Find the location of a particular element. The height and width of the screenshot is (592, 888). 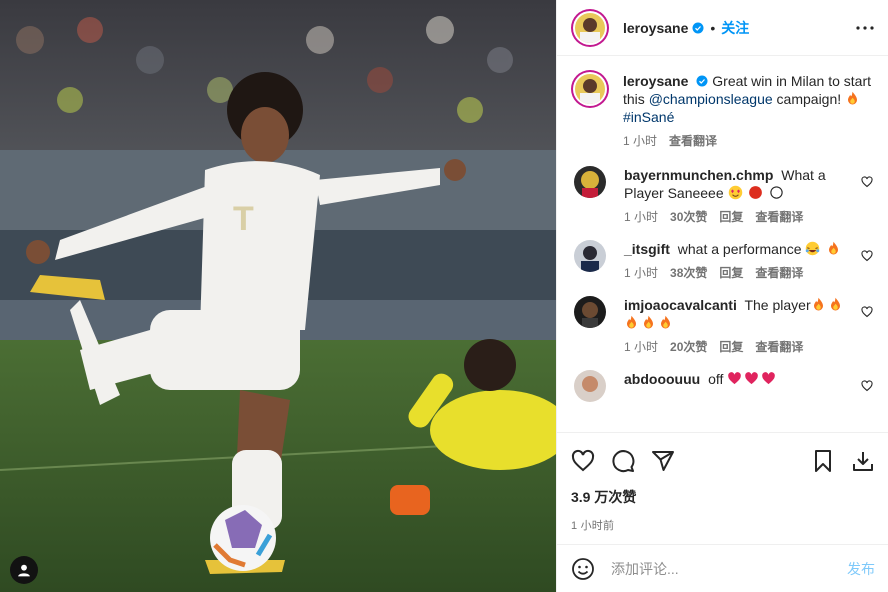

heart-icon is located at coordinates (583, 460).